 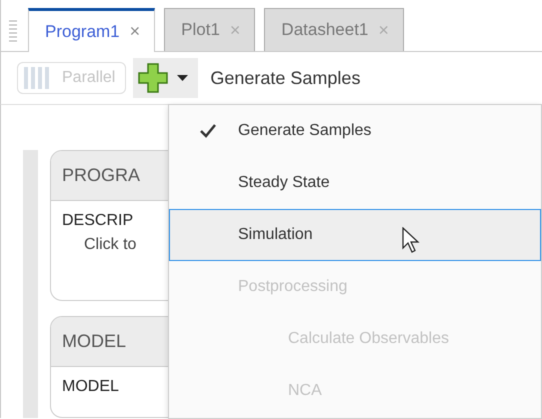 What do you see at coordinates (37, 78) in the screenshot?
I see `columns-icon` at bounding box center [37, 78].